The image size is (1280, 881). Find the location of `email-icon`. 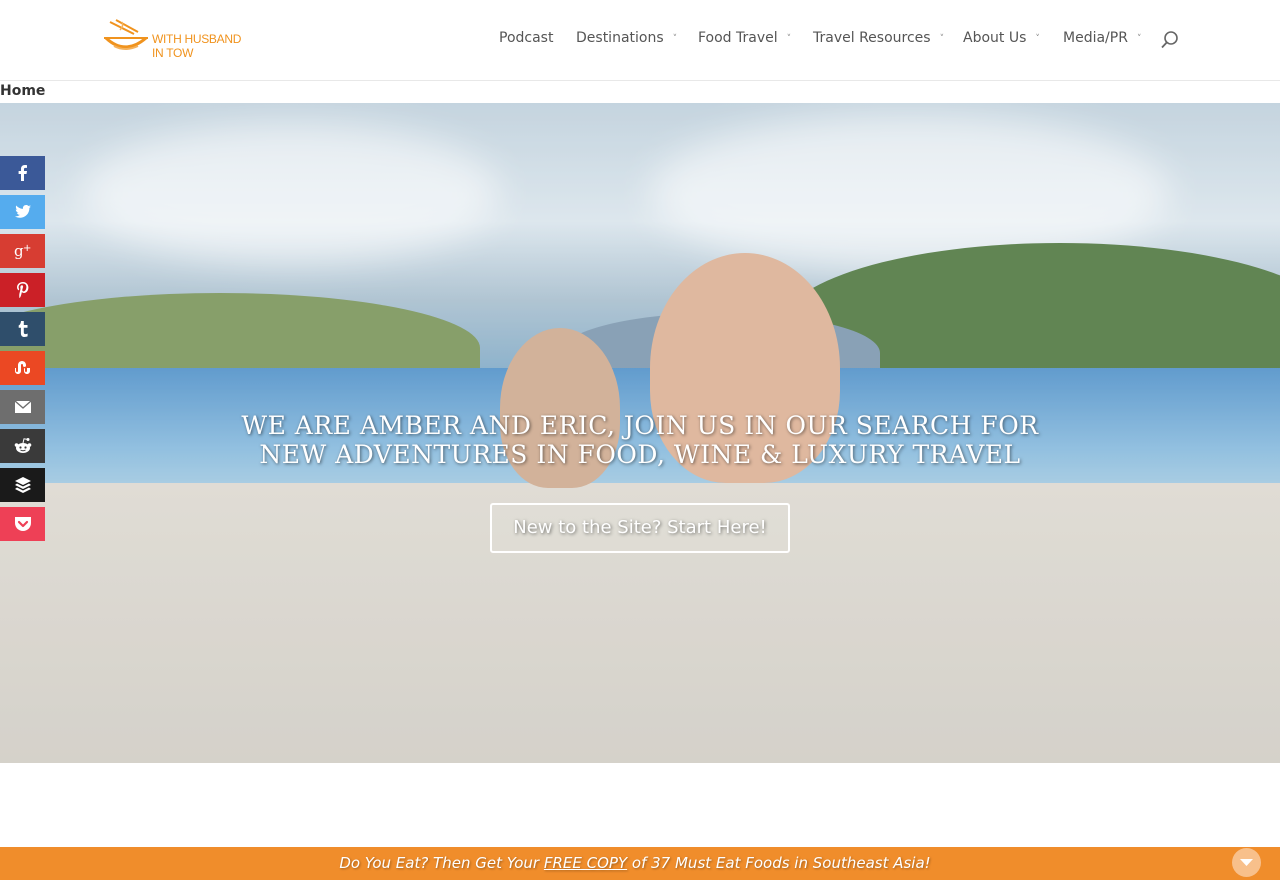

email-icon is located at coordinates (22, 406).